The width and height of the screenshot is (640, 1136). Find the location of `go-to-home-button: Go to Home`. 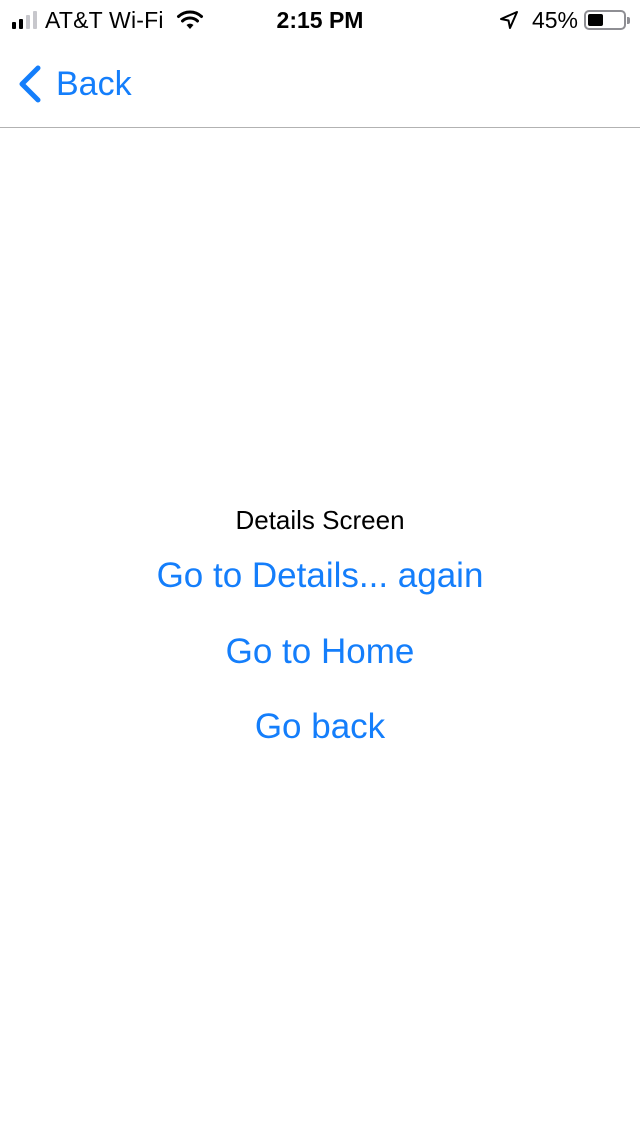

go-to-home-button: Go to Home is located at coordinates (320, 652).